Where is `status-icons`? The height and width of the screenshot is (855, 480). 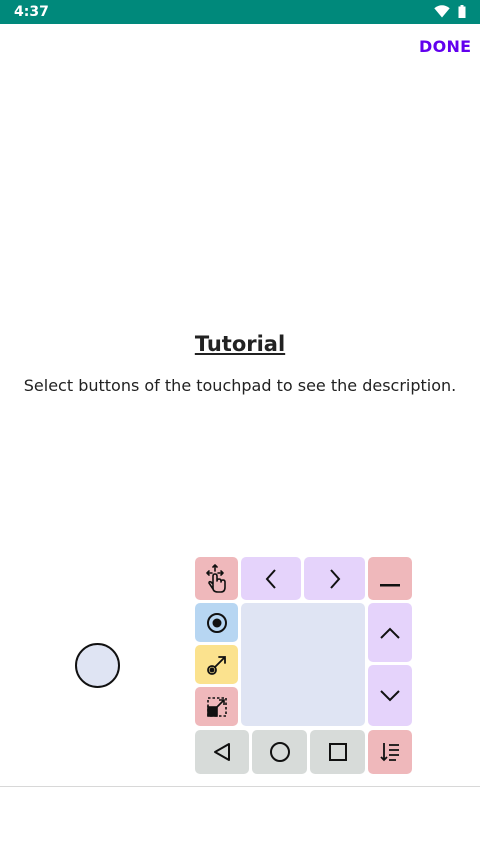 status-icons is located at coordinates (450, 11).